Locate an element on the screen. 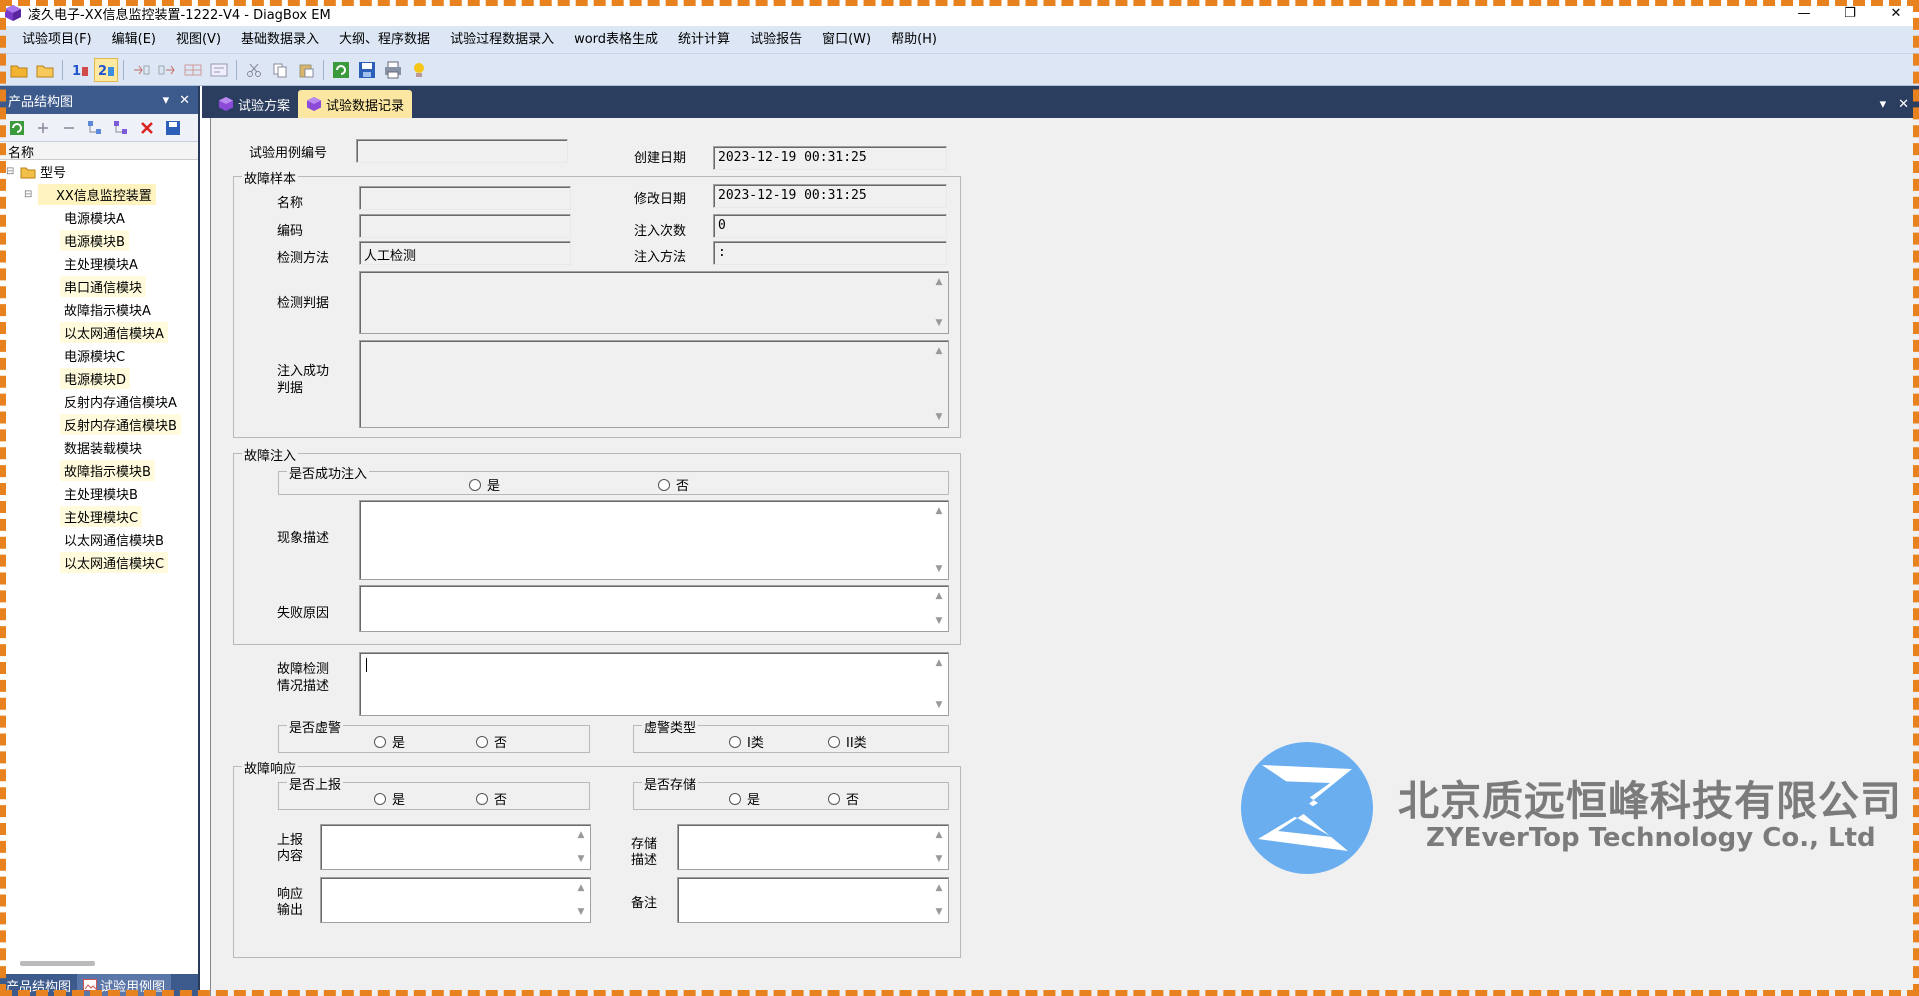  tree-node-module: 故障指示模块B is located at coordinates (99, 470).